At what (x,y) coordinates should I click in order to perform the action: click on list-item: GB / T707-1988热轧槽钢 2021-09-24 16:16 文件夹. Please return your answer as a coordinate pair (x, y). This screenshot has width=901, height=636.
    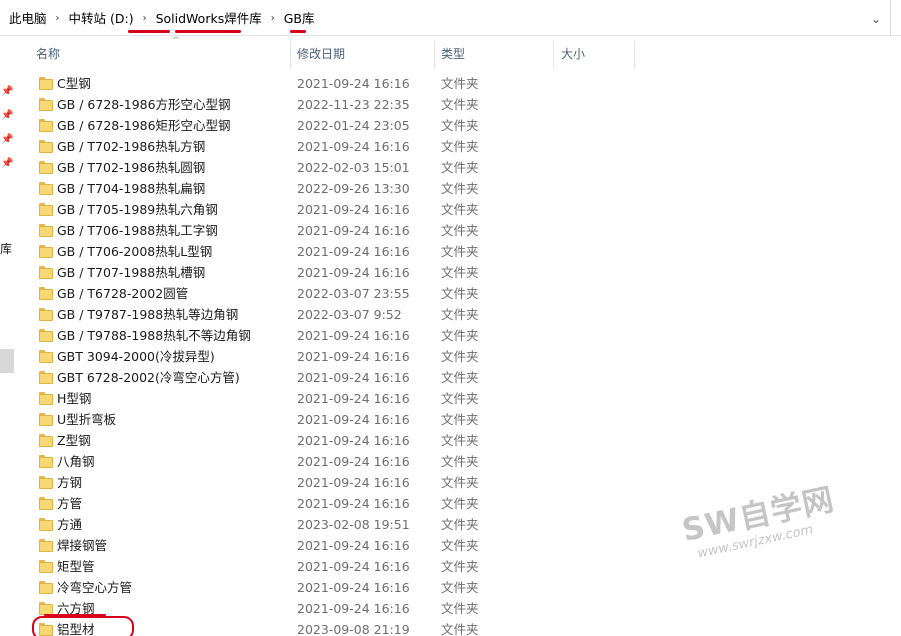
    Looking at the image, I should click on (459, 272).